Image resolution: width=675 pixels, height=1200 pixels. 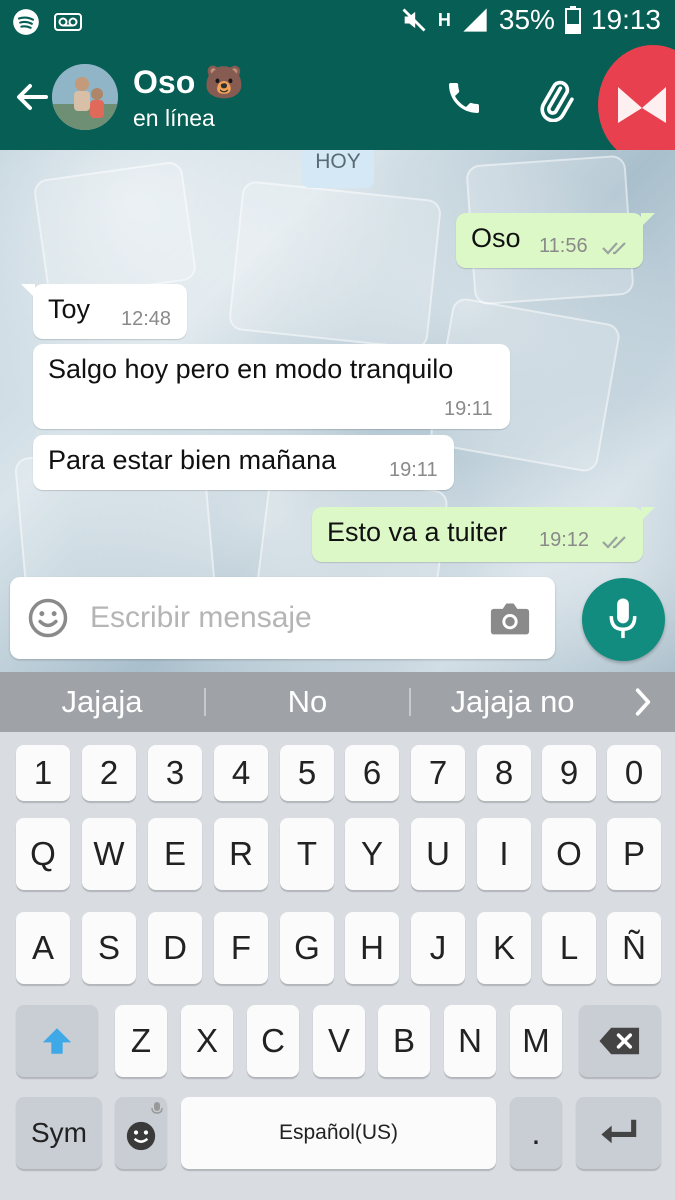 I want to click on key-label: U, so click(x=438, y=853).